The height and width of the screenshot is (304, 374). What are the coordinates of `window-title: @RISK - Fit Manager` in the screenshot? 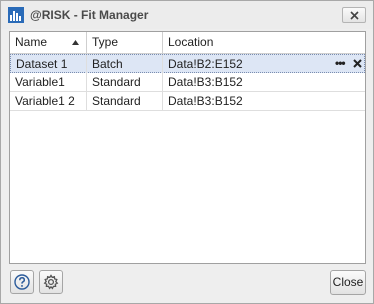 It's located at (89, 15).